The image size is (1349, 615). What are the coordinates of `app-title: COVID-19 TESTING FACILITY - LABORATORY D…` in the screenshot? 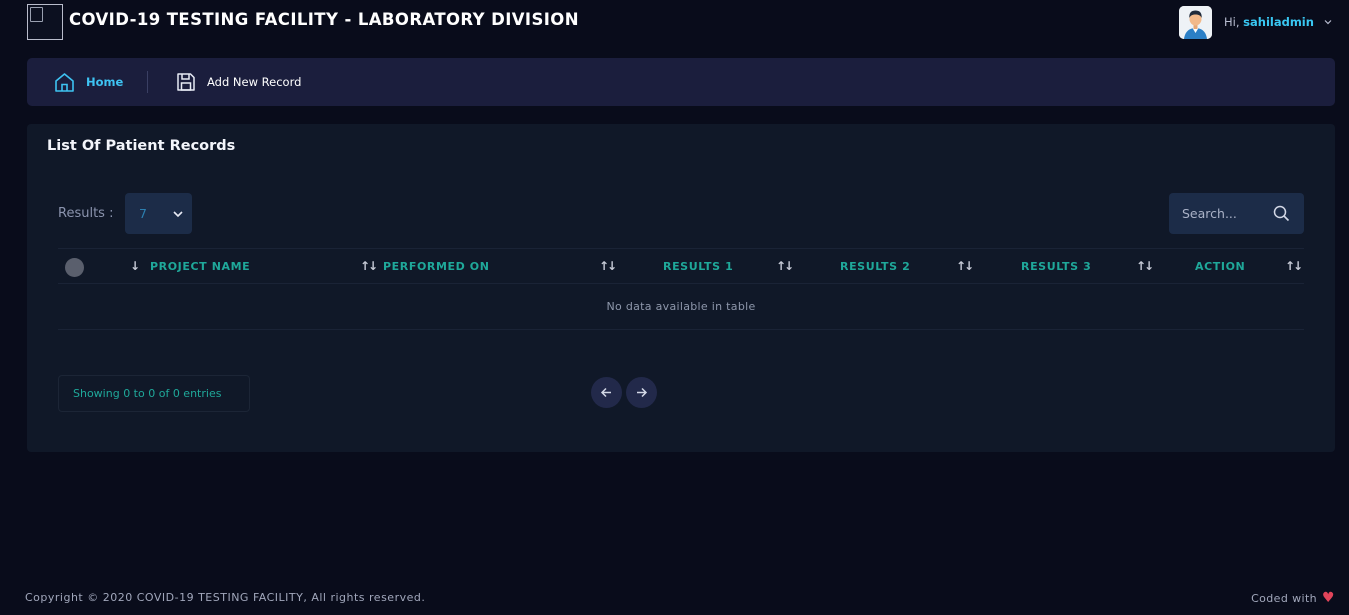 It's located at (324, 19).